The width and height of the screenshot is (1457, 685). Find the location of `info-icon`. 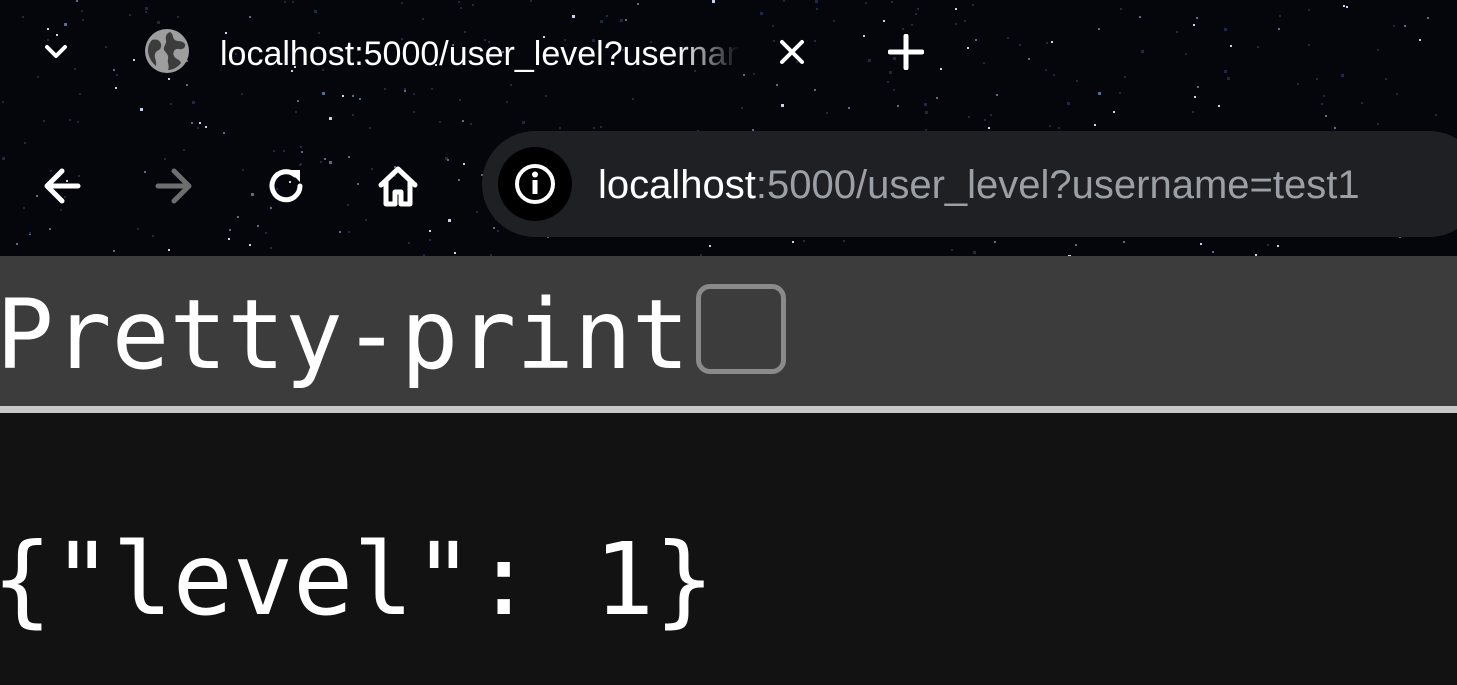

info-icon is located at coordinates (535, 184).